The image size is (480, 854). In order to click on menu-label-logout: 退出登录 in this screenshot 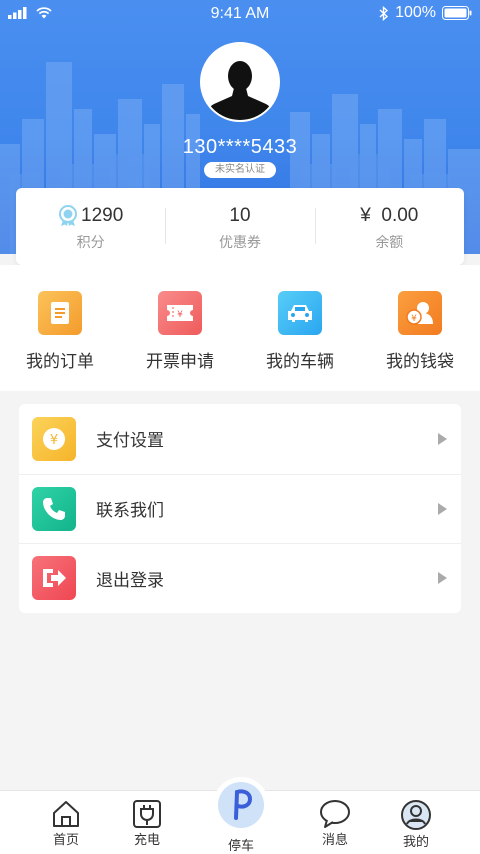, I will do `click(130, 580)`.